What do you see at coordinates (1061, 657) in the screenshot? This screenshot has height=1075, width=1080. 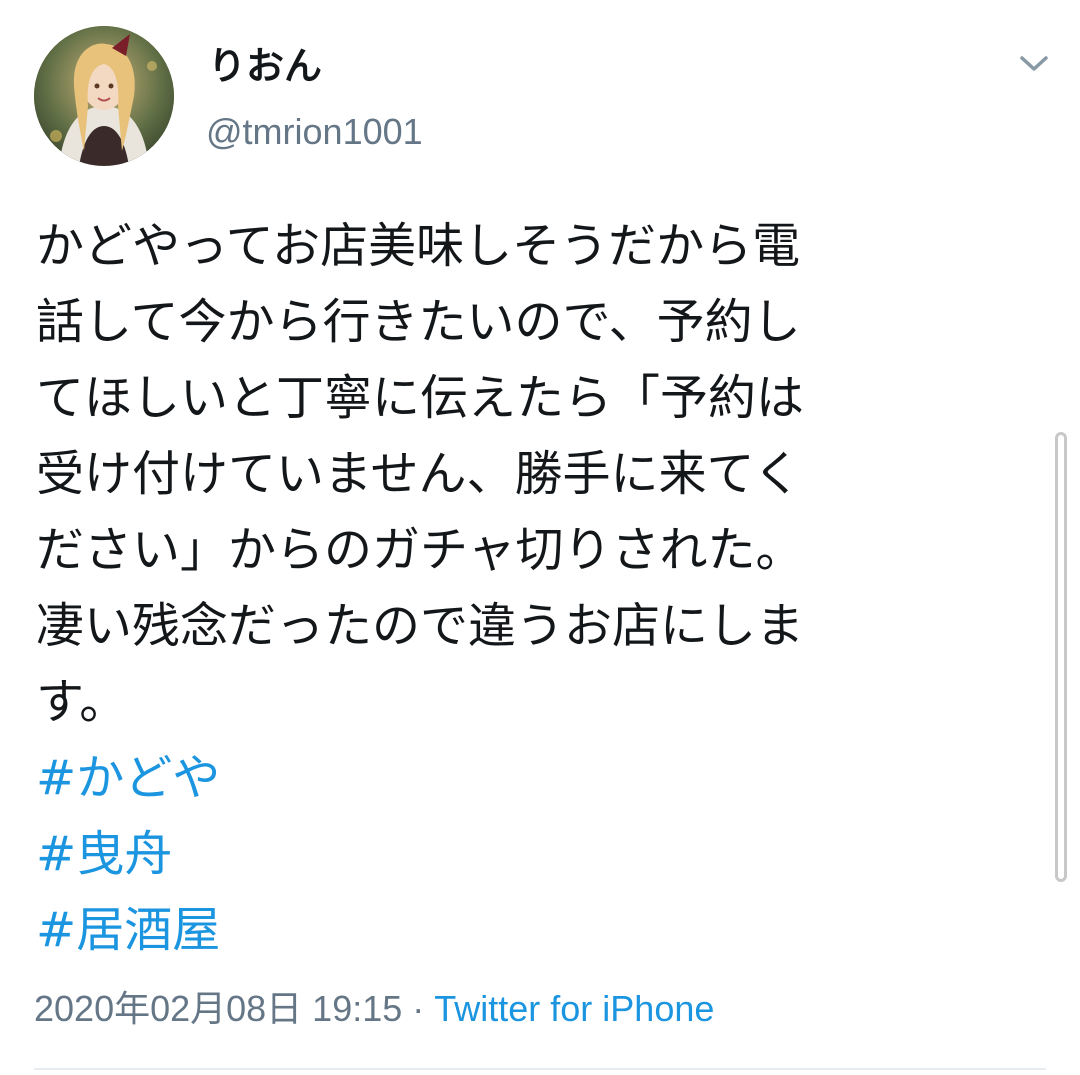 I see `scrollbar` at bounding box center [1061, 657].